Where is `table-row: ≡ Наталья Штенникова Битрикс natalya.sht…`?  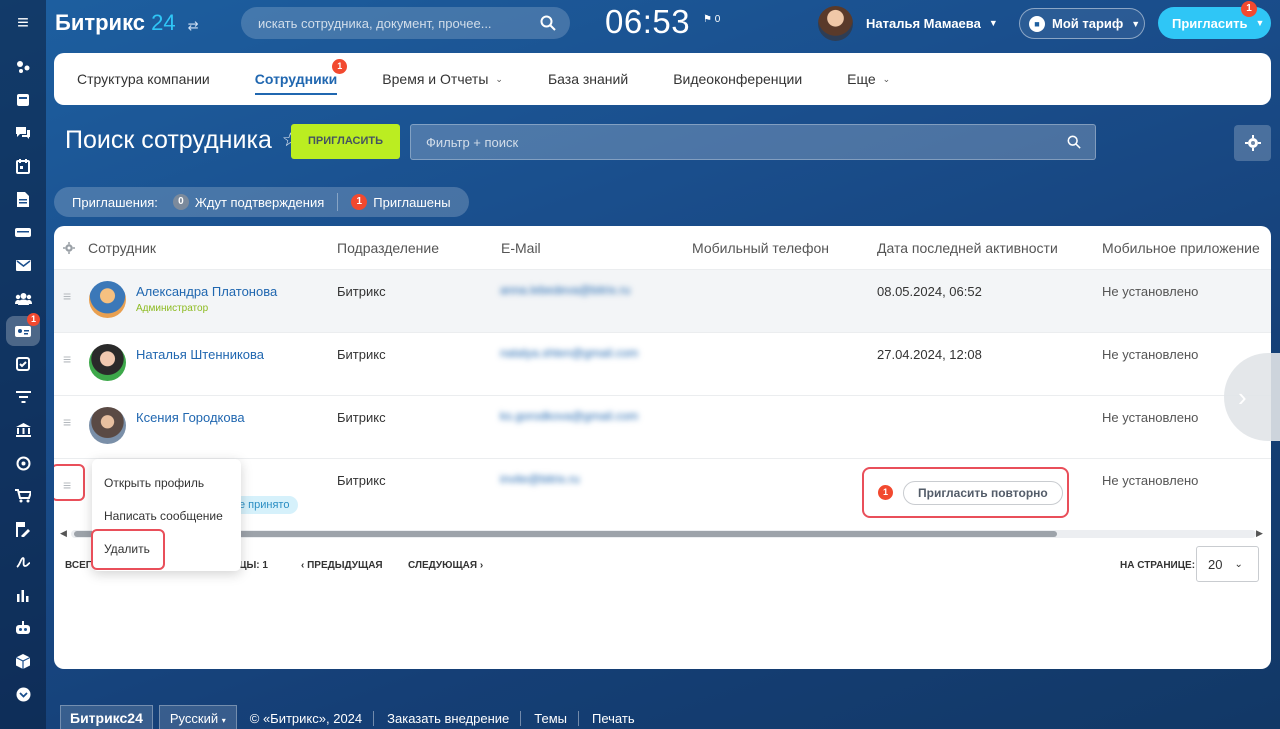
table-row: ≡ Наталья Штенникова Битрикс natalya.sht… is located at coordinates (662, 363).